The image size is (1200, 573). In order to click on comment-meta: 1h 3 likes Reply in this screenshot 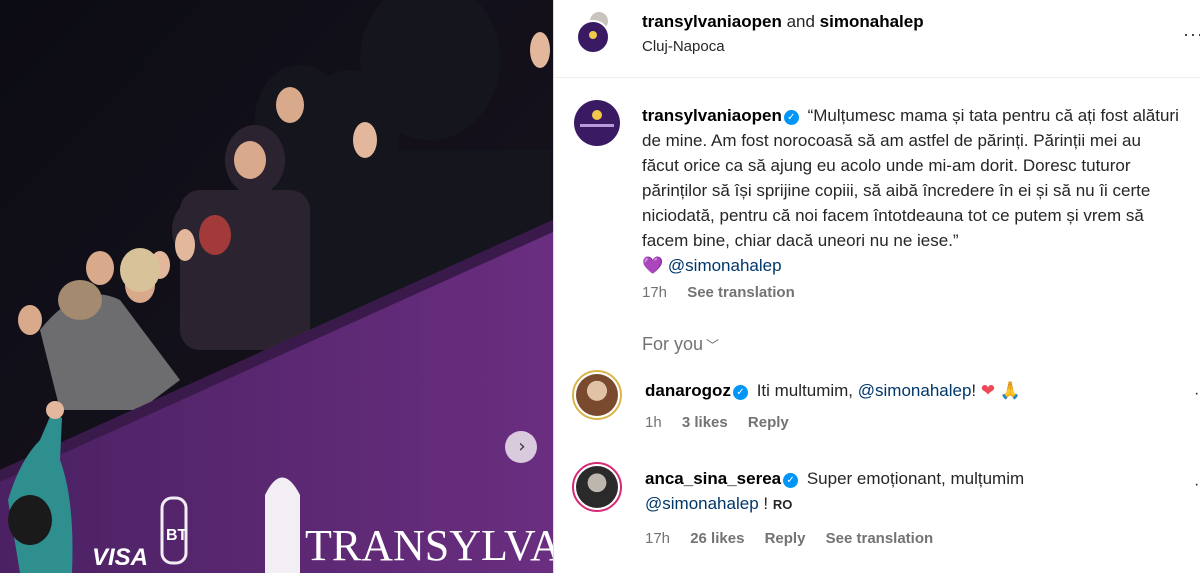, I will do `click(725, 422)`.